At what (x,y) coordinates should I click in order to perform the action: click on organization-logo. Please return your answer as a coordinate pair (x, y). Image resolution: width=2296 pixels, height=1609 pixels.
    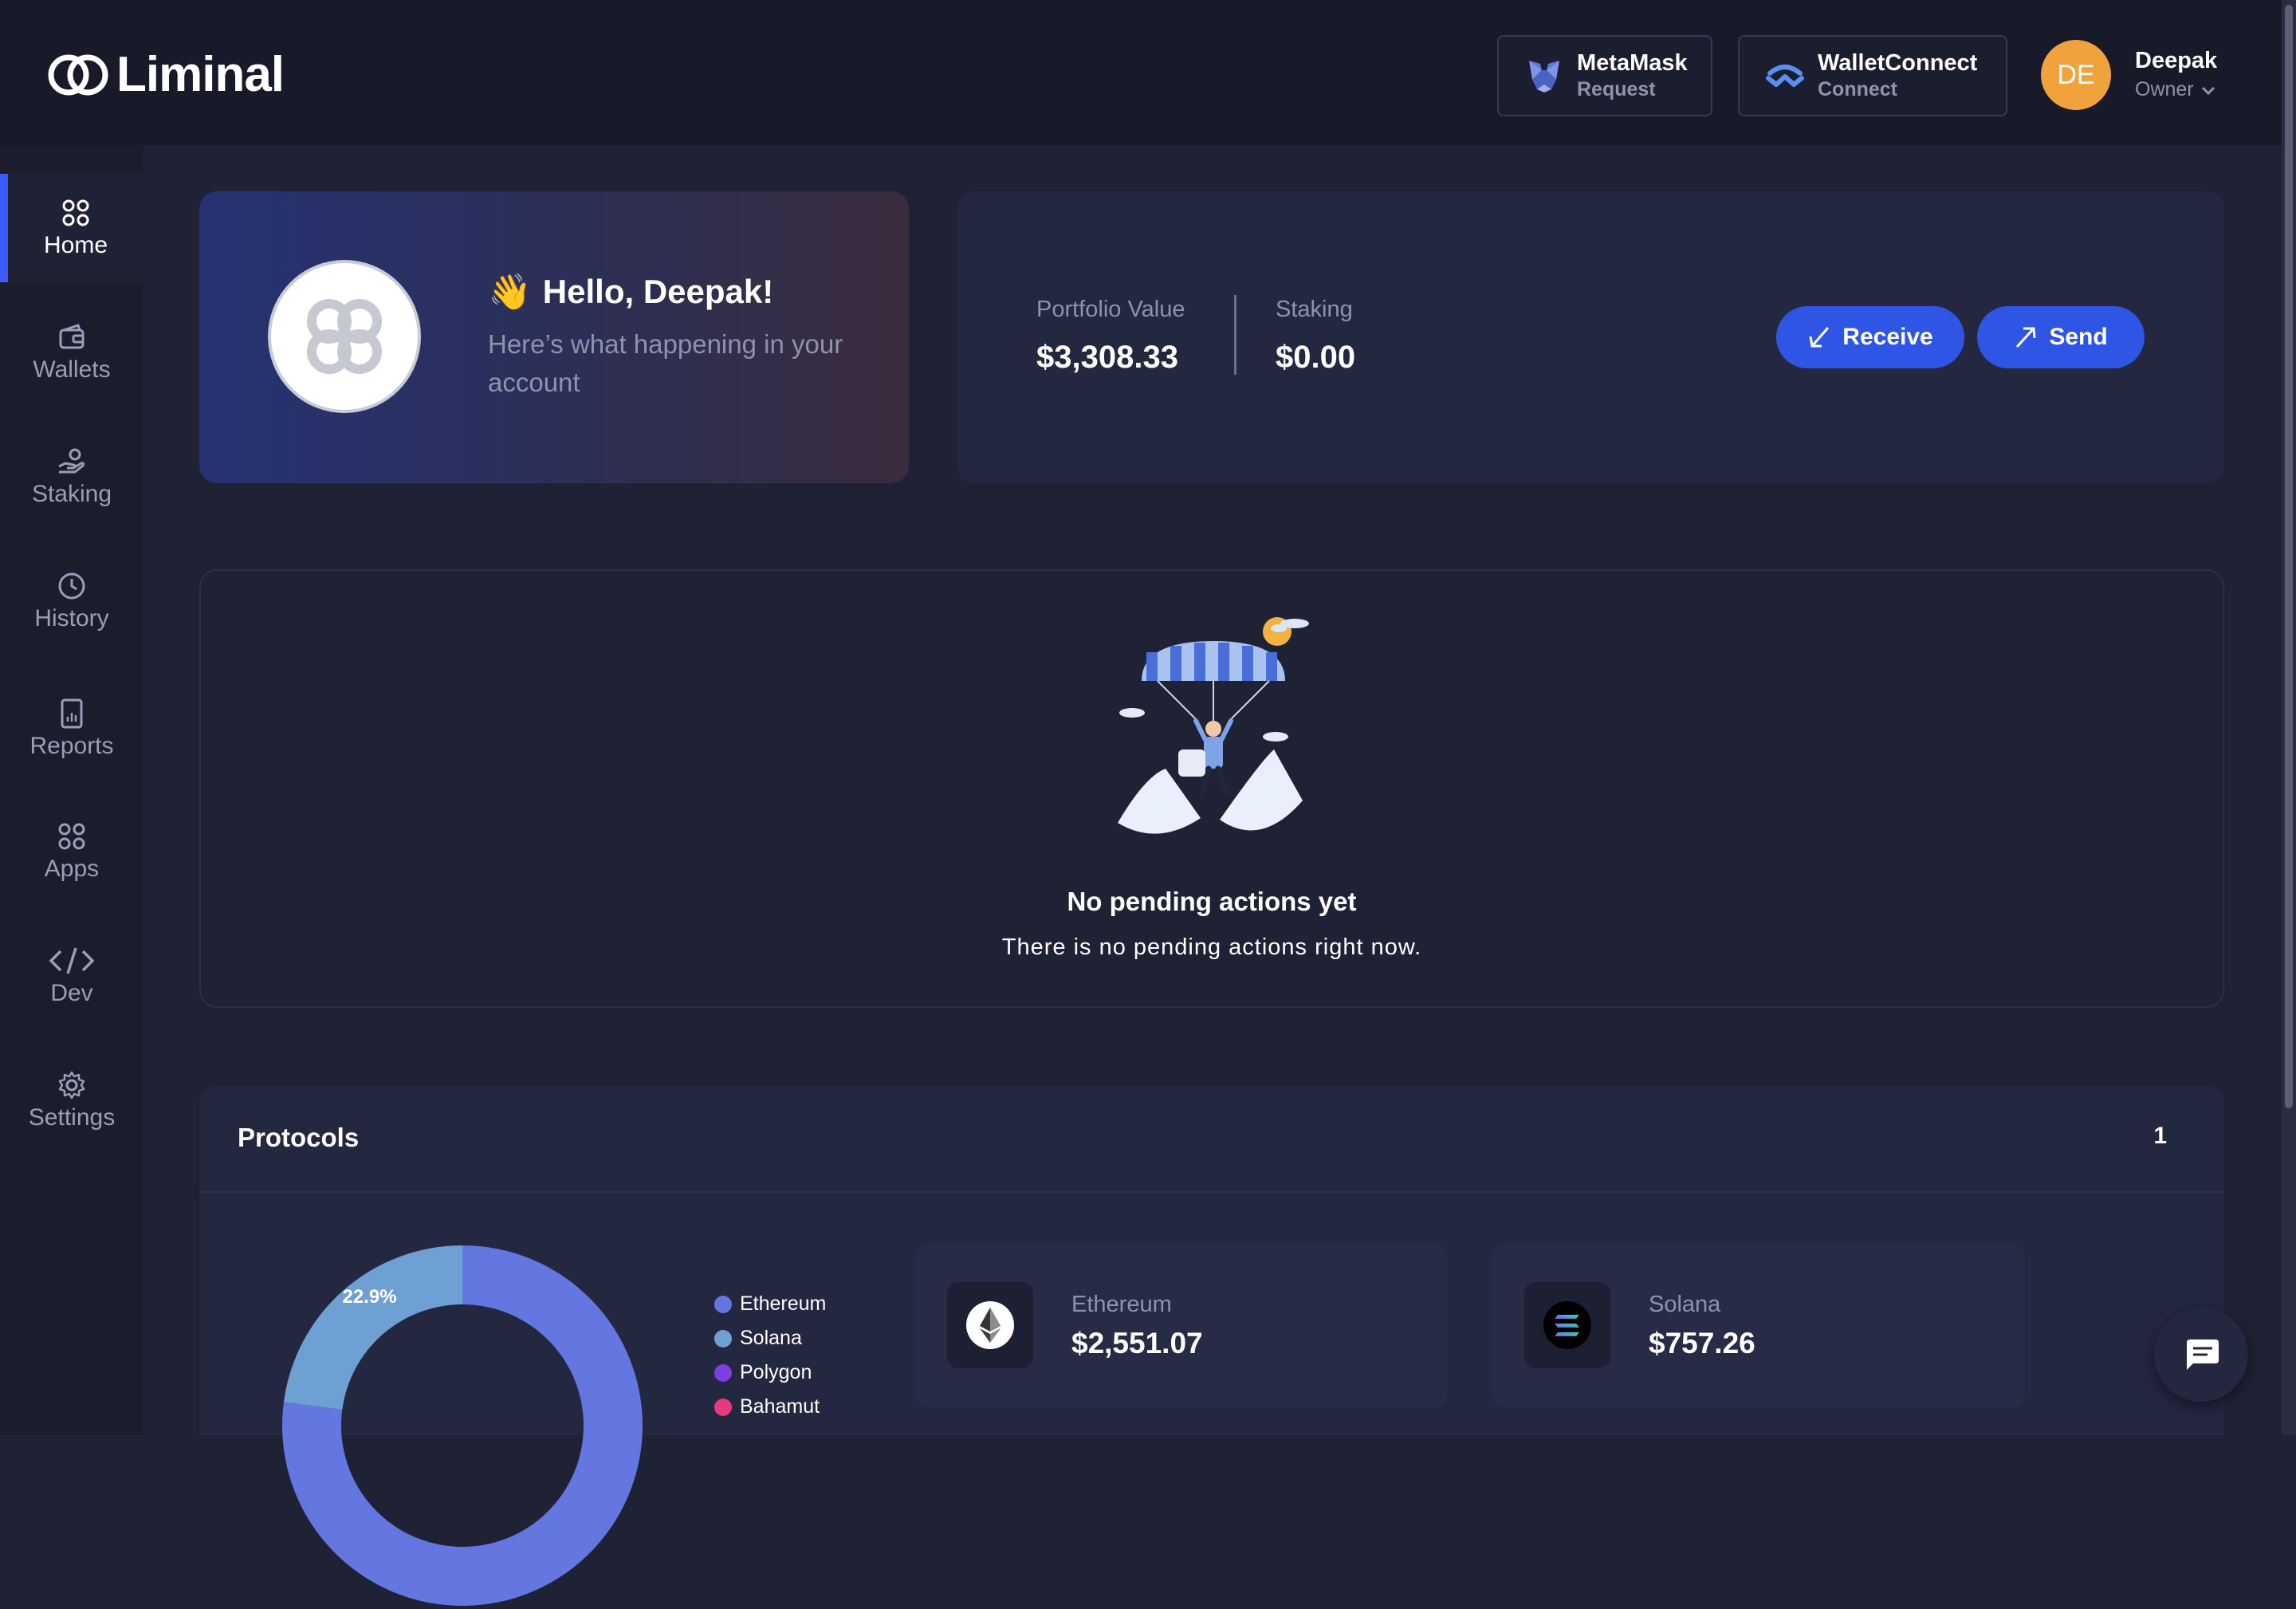
    Looking at the image, I should click on (344, 336).